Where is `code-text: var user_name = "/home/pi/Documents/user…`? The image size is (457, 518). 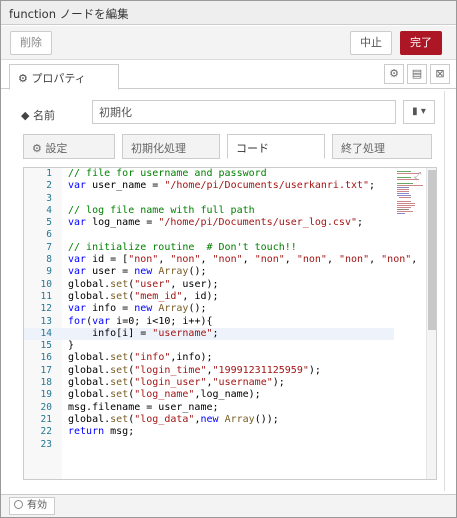
code-text: var user_name = "/home/pi/Documents/user… is located at coordinates (221, 186).